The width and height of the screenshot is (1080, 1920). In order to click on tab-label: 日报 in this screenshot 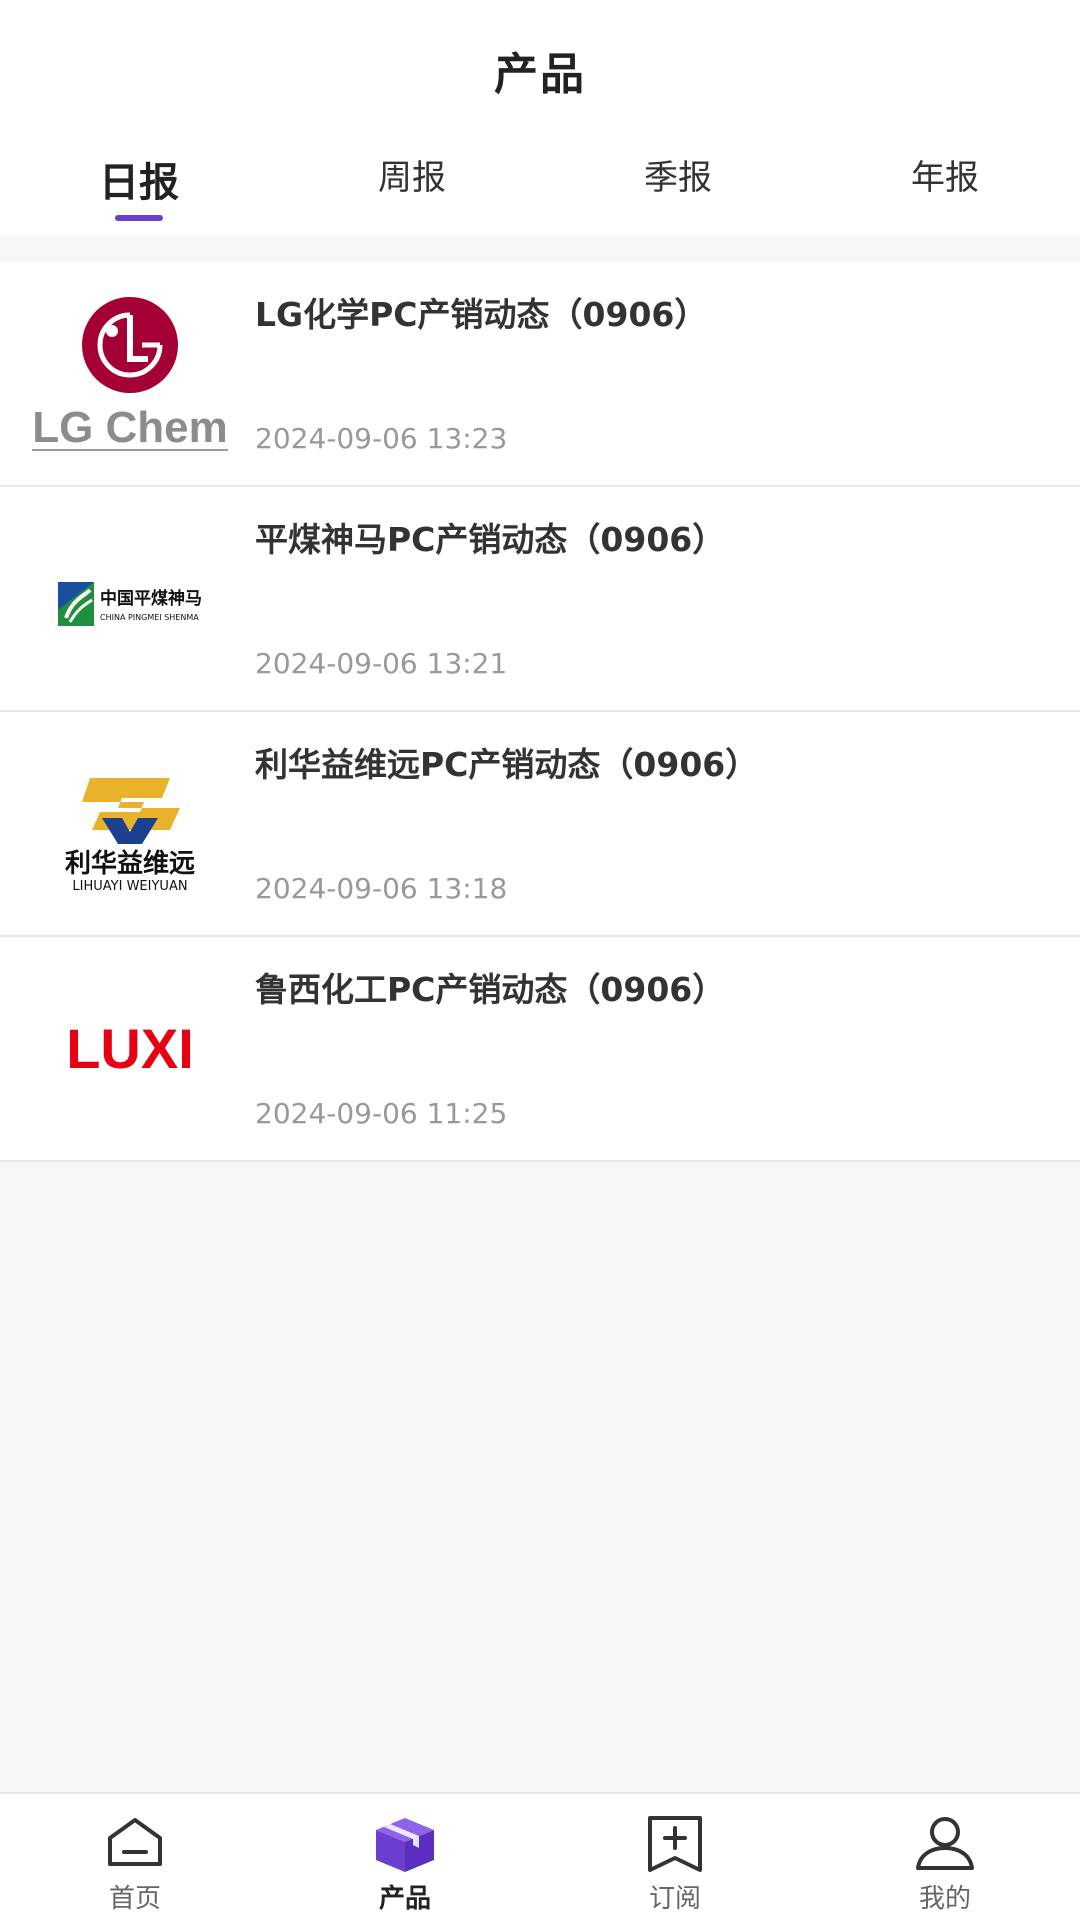, I will do `click(139, 183)`.